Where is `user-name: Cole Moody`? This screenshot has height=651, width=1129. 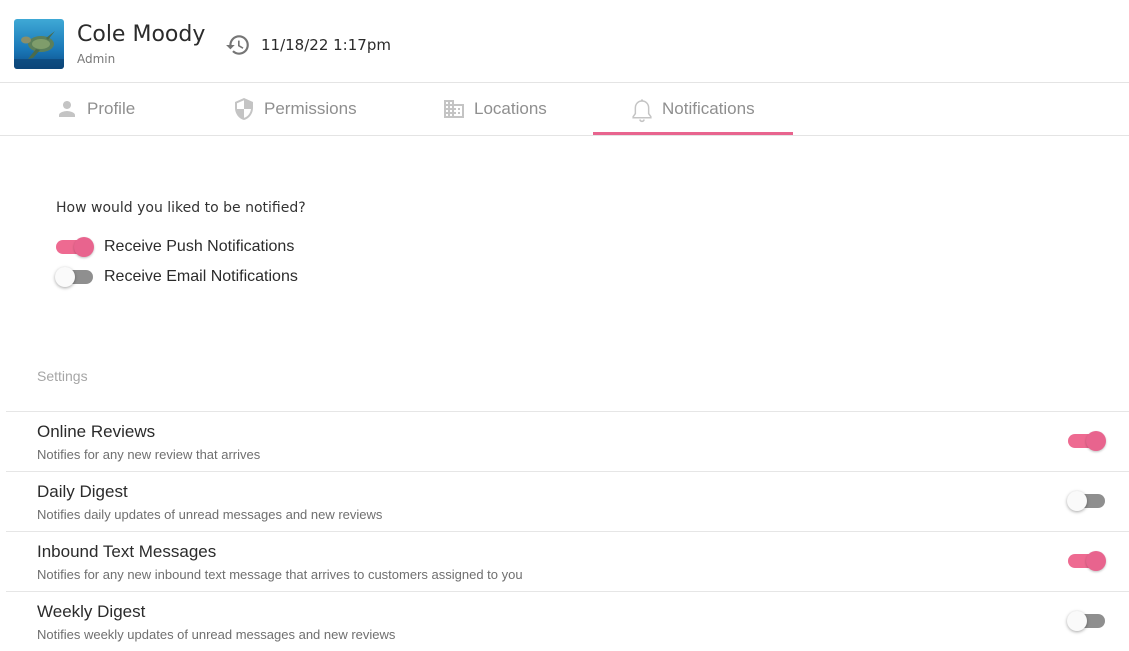
user-name: Cole Moody is located at coordinates (141, 34).